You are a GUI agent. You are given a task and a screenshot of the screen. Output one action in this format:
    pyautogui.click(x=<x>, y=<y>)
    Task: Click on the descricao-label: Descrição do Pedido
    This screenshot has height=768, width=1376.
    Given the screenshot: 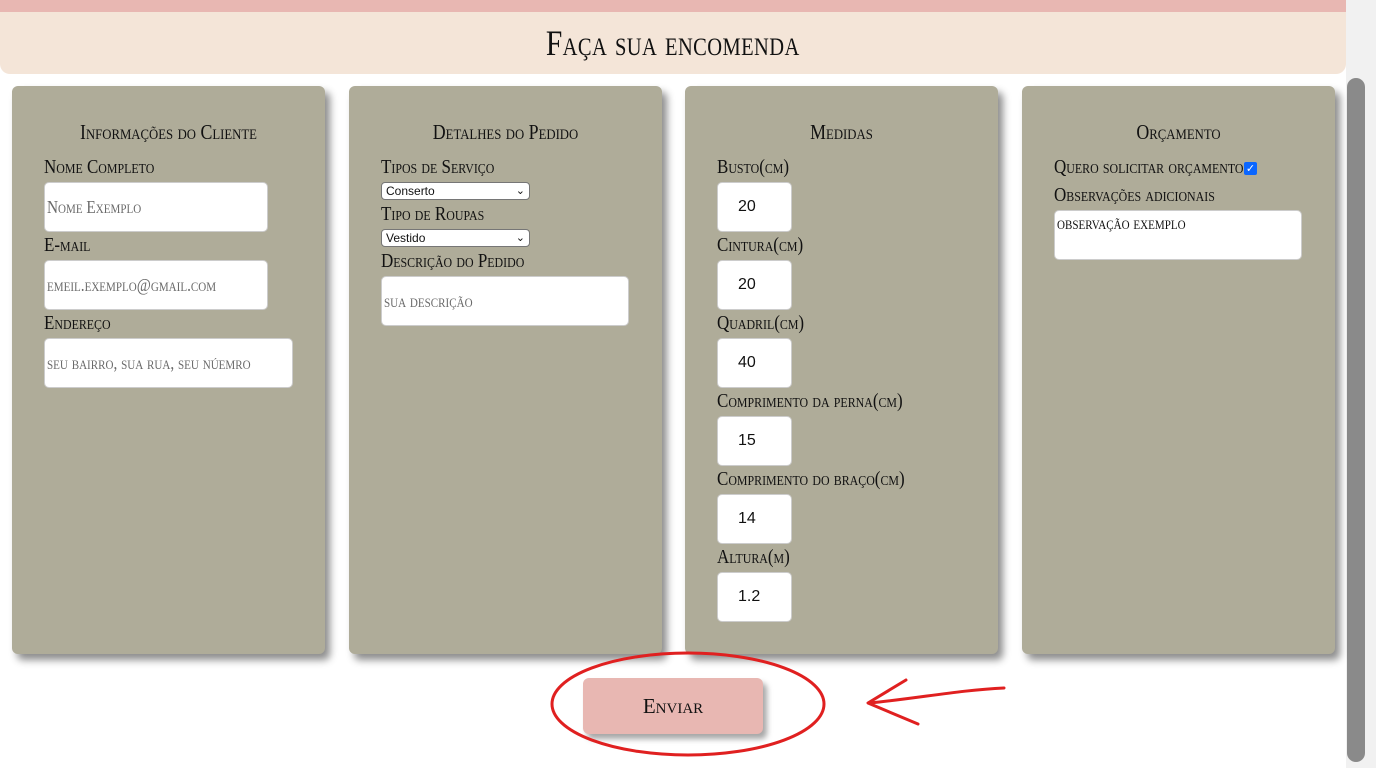 What is the action you would take?
    pyautogui.click(x=453, y=261)
    